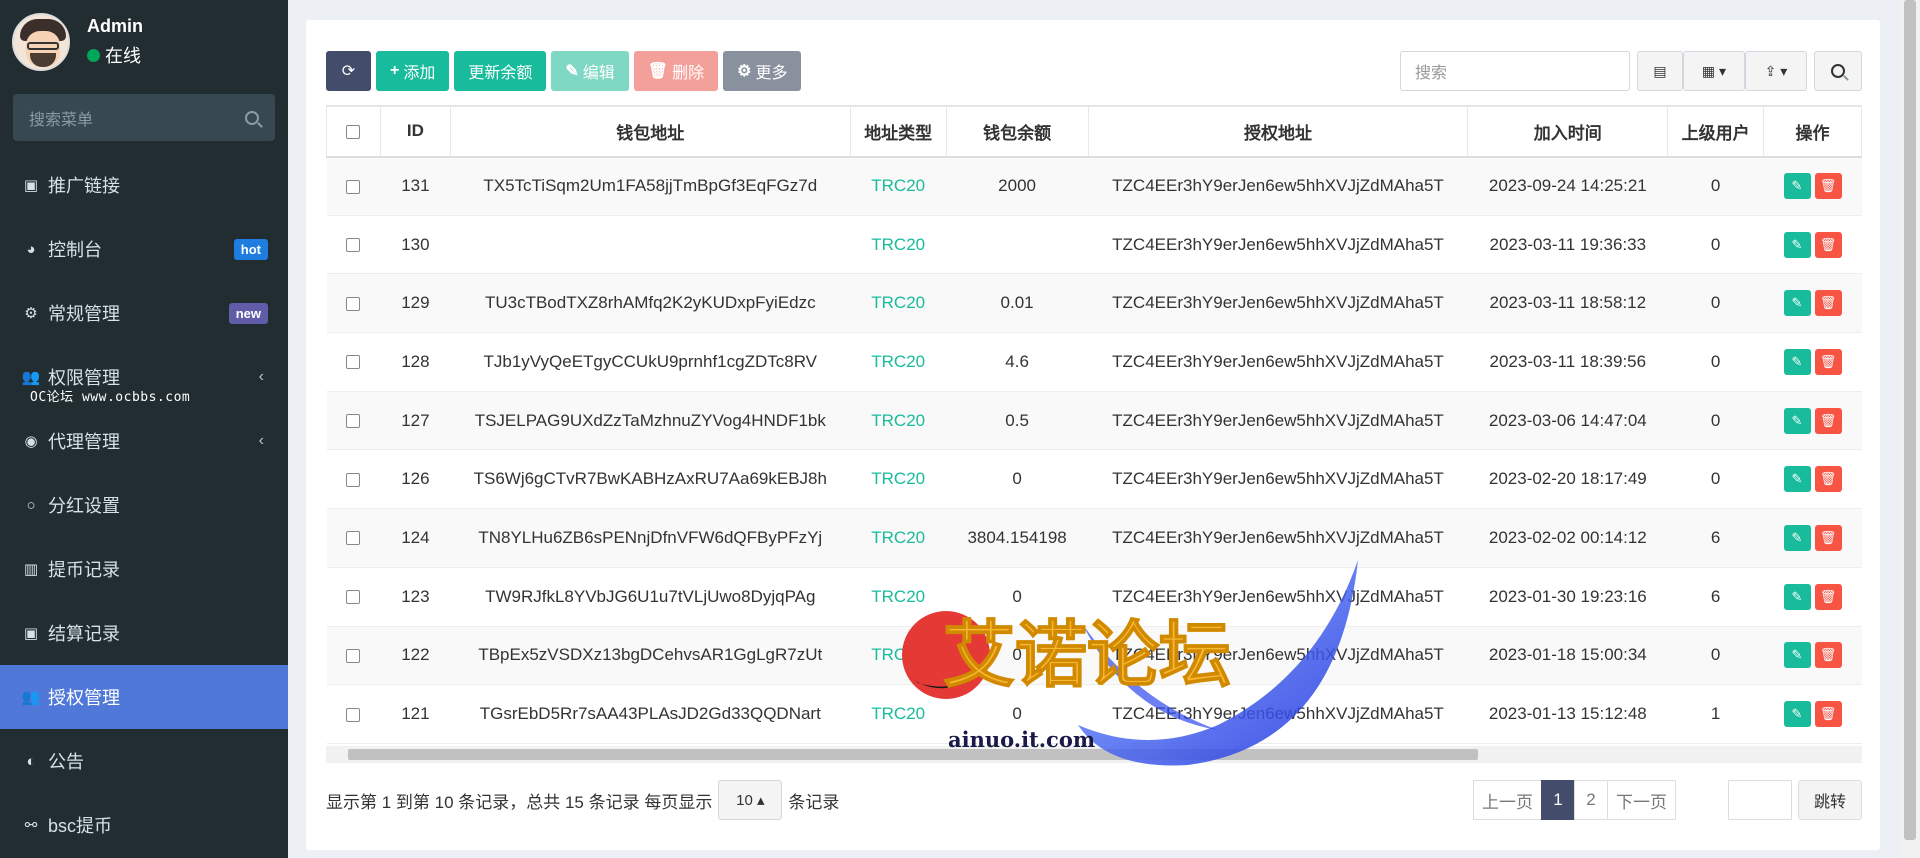 The width and height of the screenshot is (1920, 858). I want to click on select-all-checkbox, so click(353, 131).